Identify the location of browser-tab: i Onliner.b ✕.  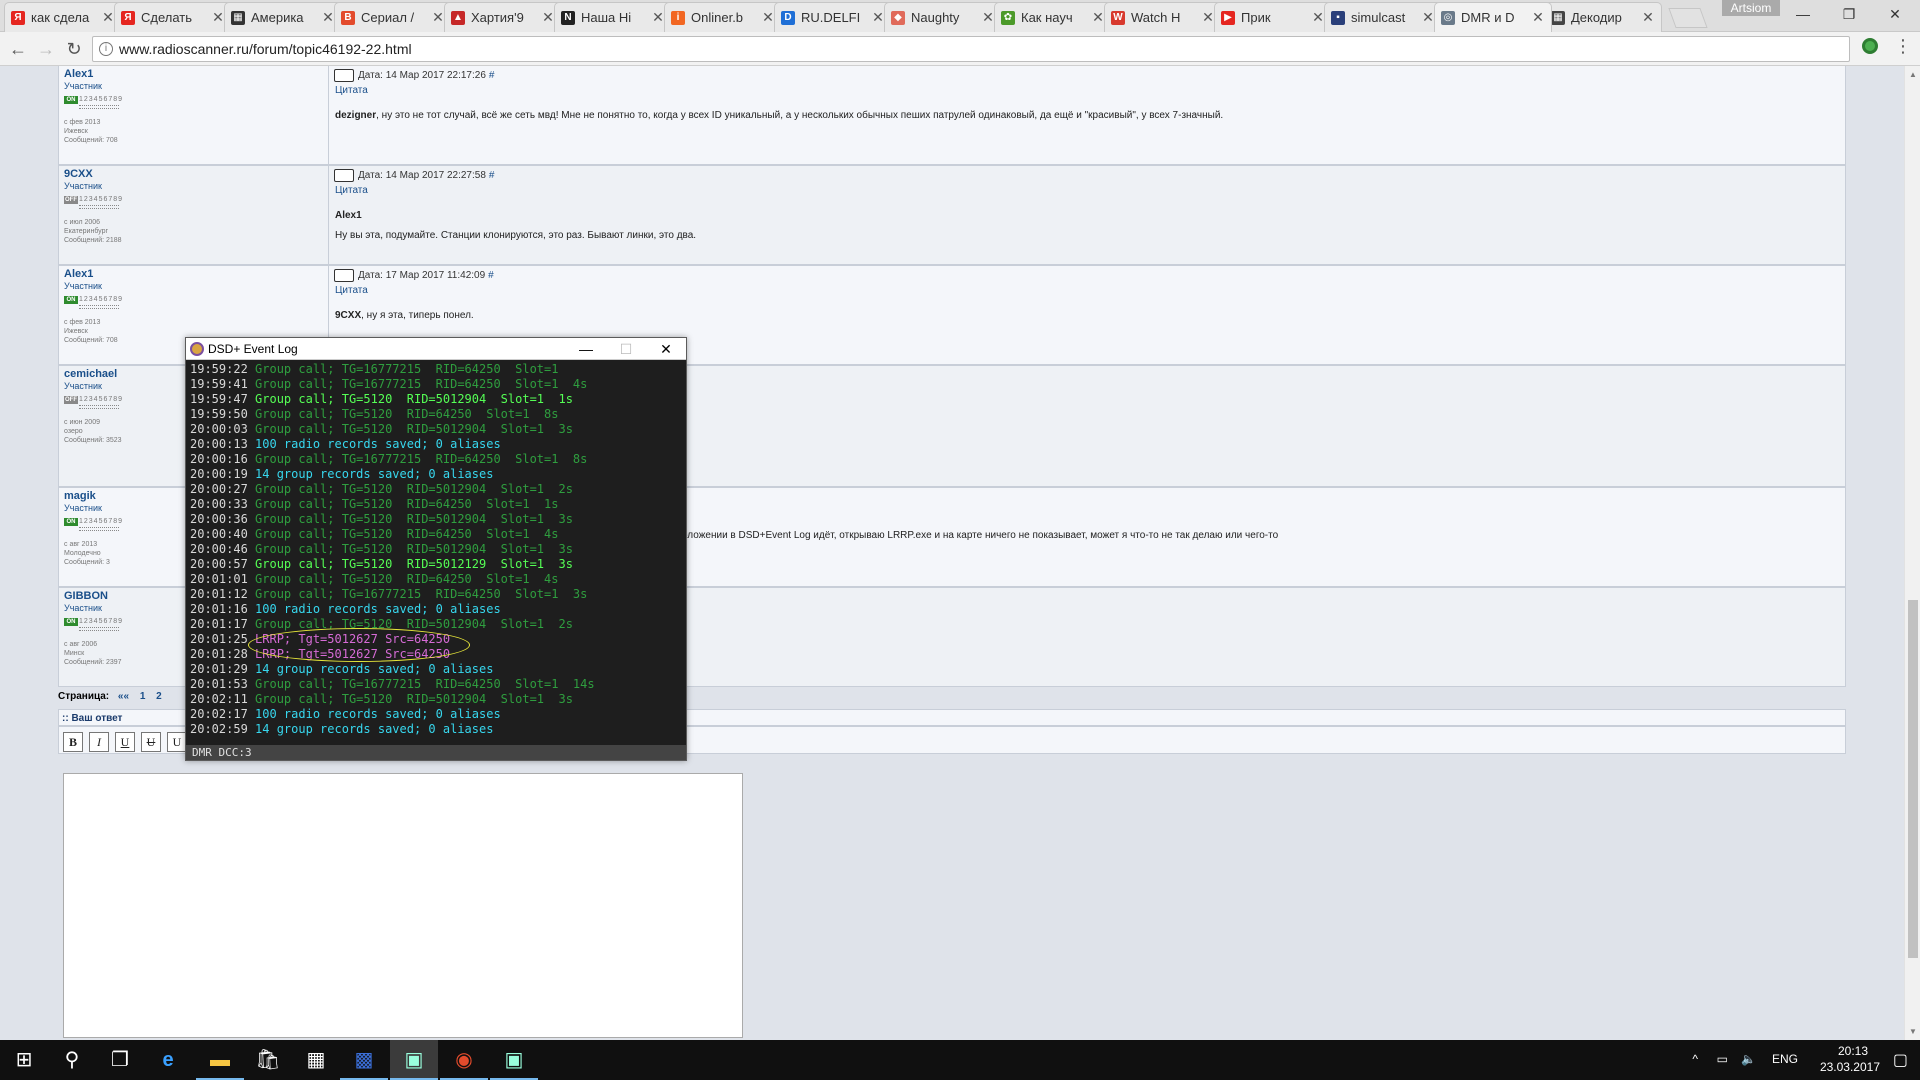
(723, 17).